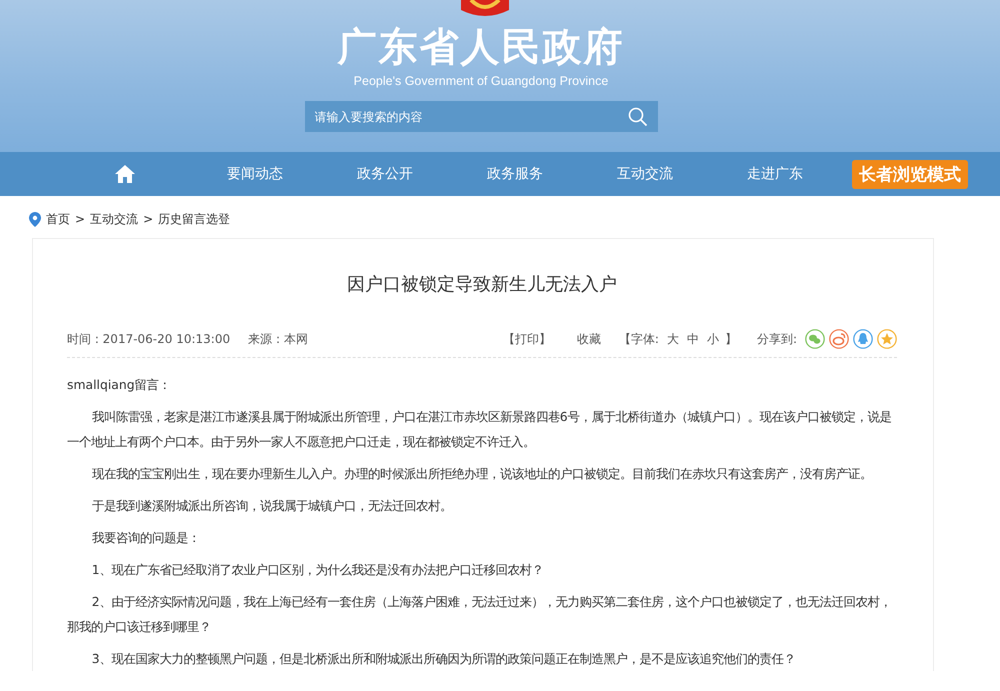 This screenshot has height=691, width=1000. What do you see at coordinates (125, 174) in the screenshot?
I see `home-icon` at bounding box center [125, 174].